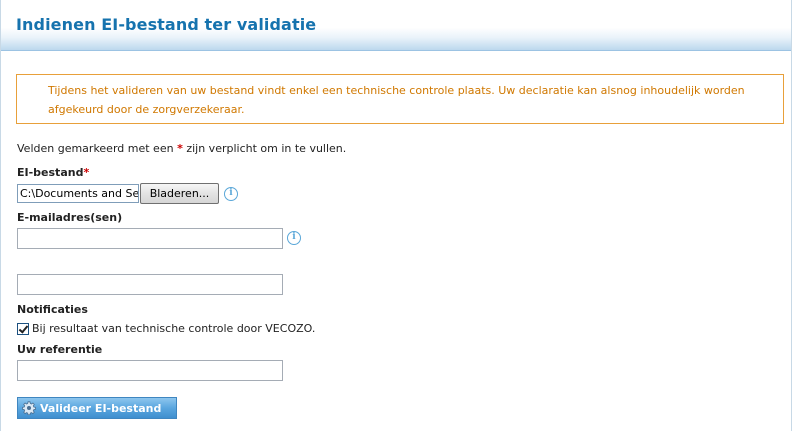  I want to click on required-note-after: zijn verplicht om in te vullen., so click(264, 148).